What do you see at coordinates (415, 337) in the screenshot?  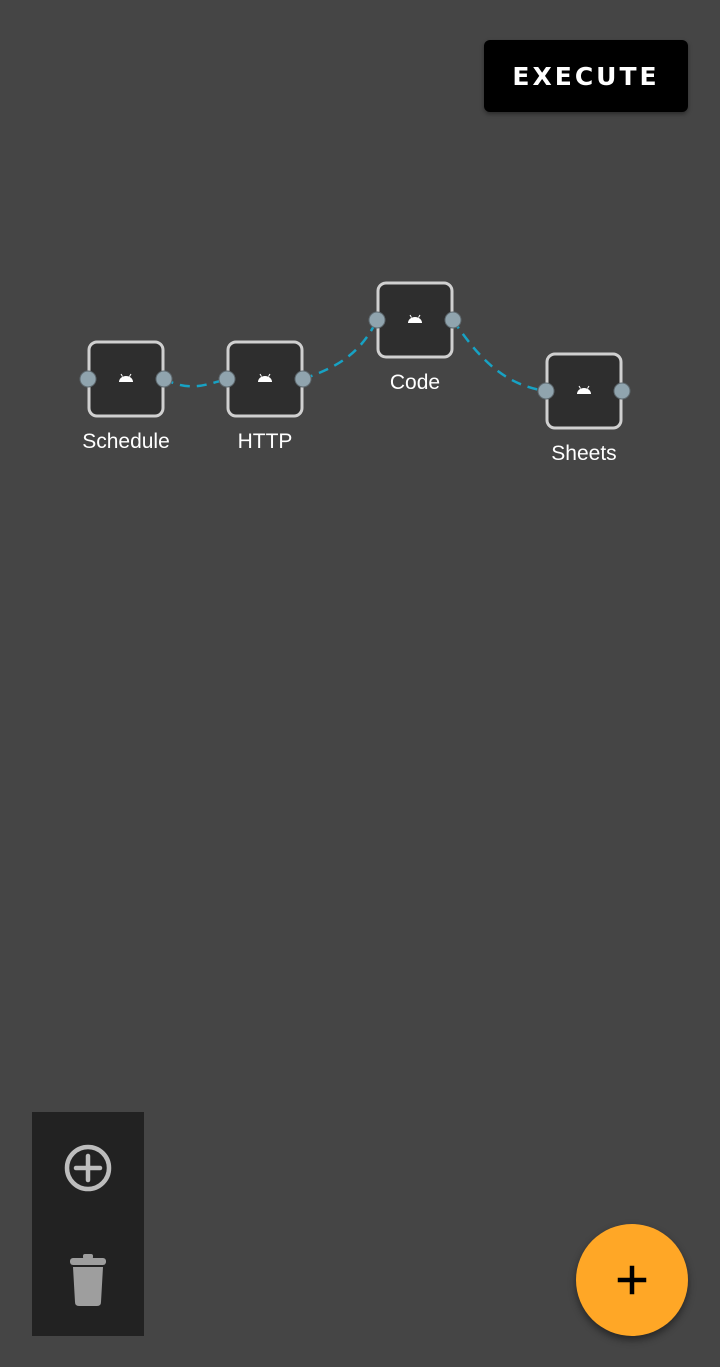 I see `node-code: Code` at bounding box center [415, 337].